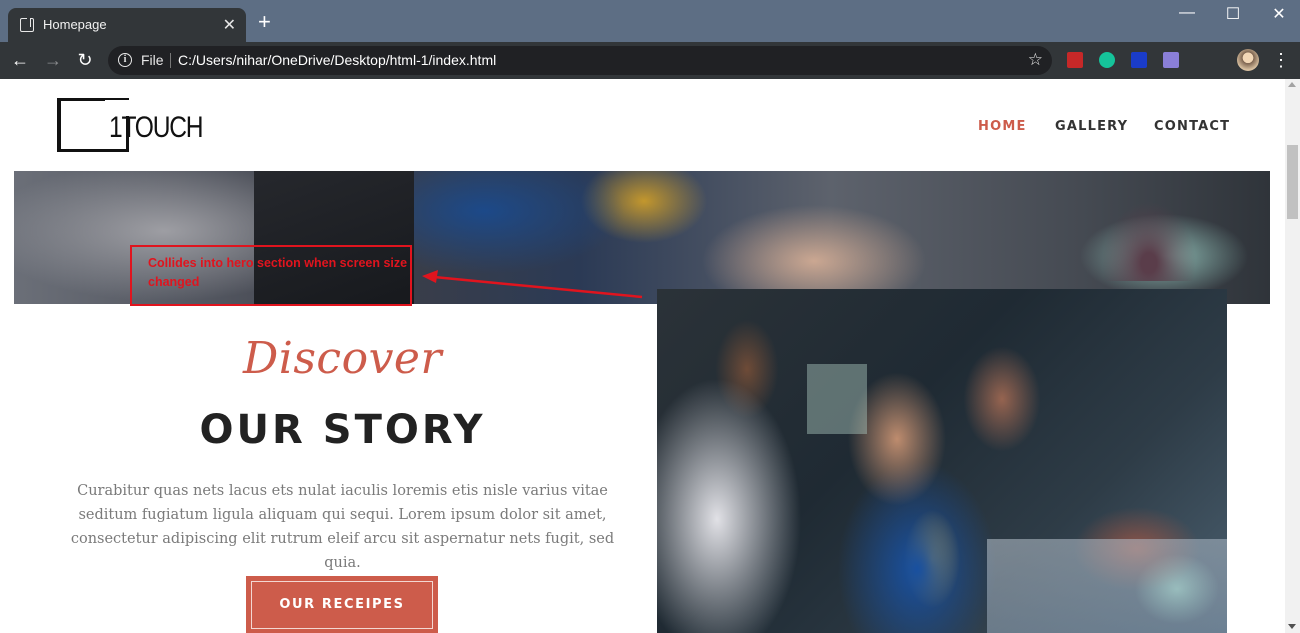 This screenshot has height=633, width=1300. What do you see at coordinates (125, 60) in the screenshot?
I see `info-icon: i` at bounding box center [125, 60].